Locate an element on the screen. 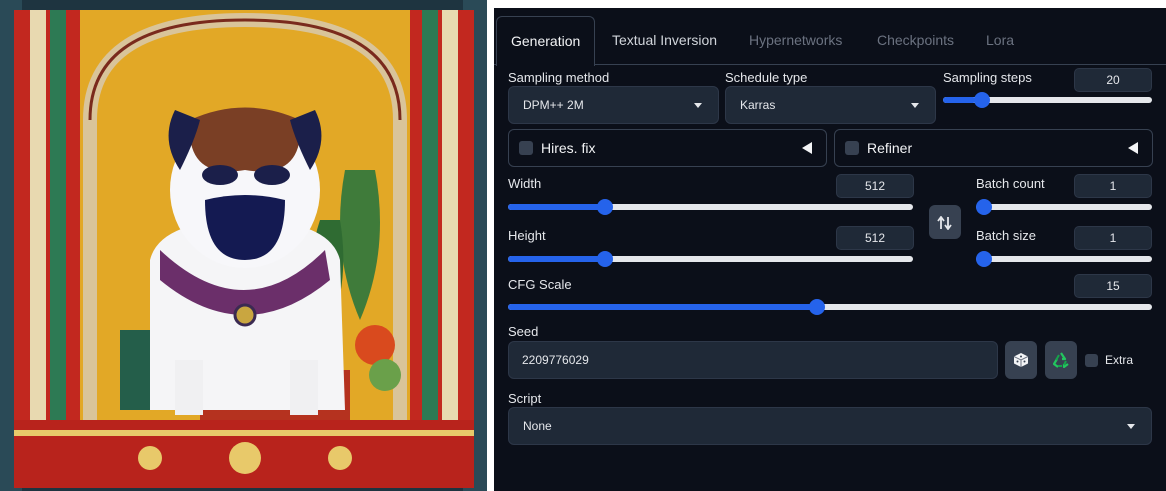 The width and height of the screenshot is (1166, 491). schedule-type-label: Schedule type is located at coordinates (766, 77).